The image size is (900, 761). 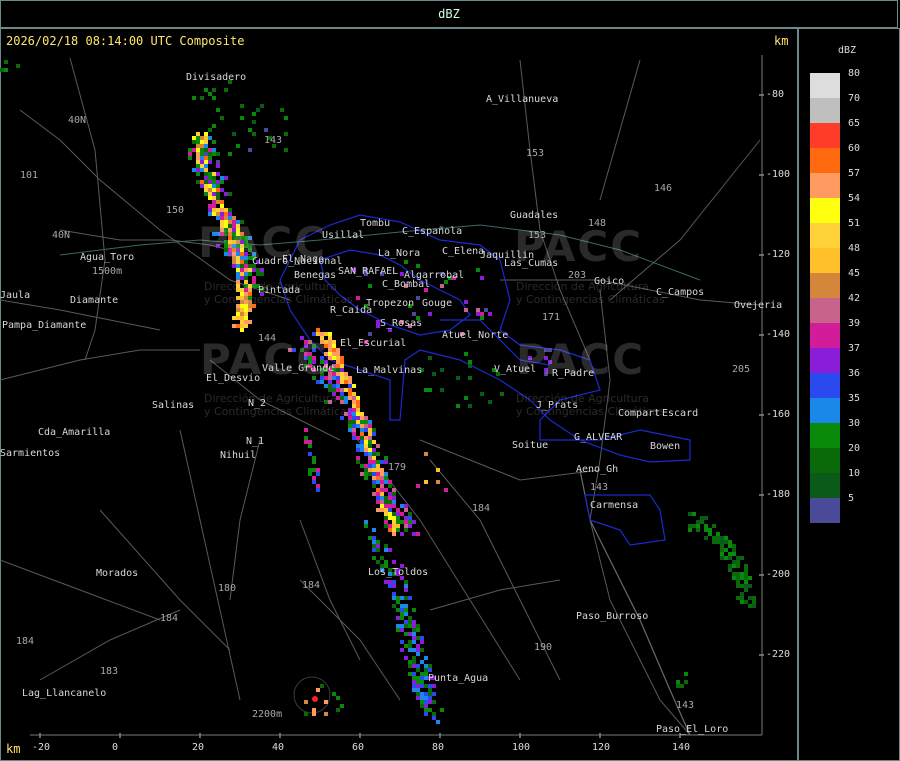 What do you see at coordinates (778, 574) in the screenshot?
I see `y-tick-label: -200` at bounding box center [778, 574].